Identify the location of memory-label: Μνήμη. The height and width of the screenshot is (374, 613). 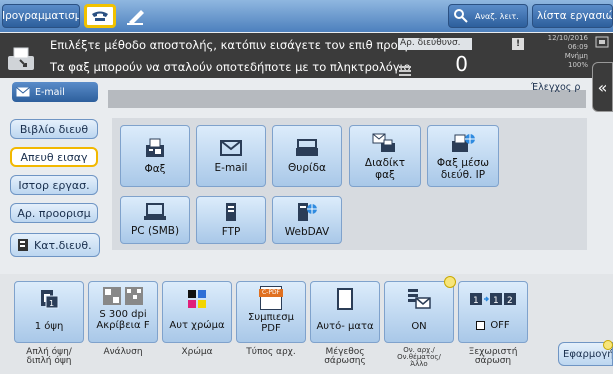
(576, 56).